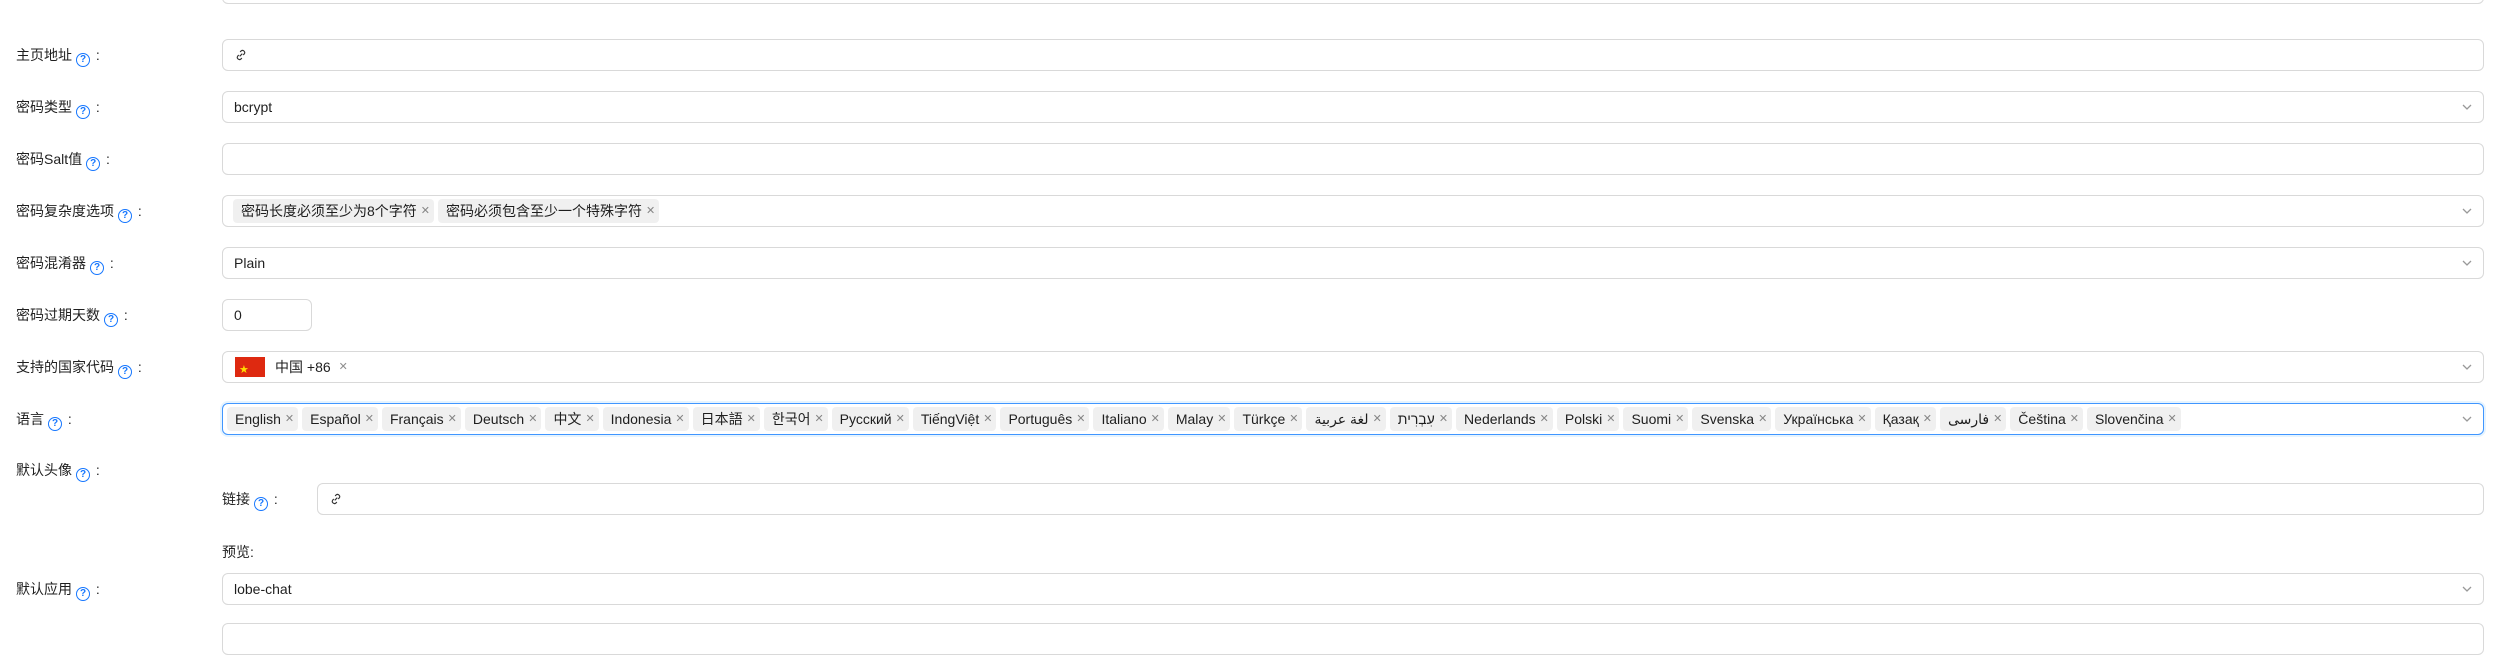  Describe the element at coordinates (1823, 419) in the screenshot. I see `language-tag: Українська ✕` at that location.